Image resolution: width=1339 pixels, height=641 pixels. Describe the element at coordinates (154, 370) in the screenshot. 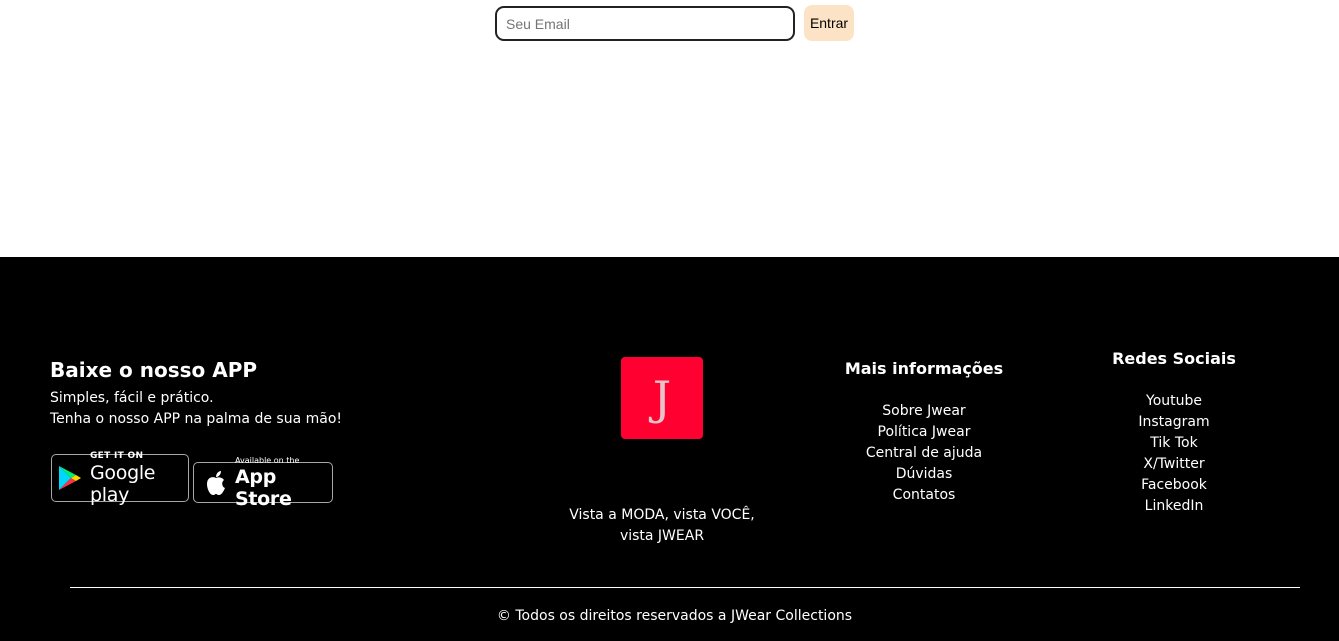

I see `app-title: Baixe o nosso APP` at that location.